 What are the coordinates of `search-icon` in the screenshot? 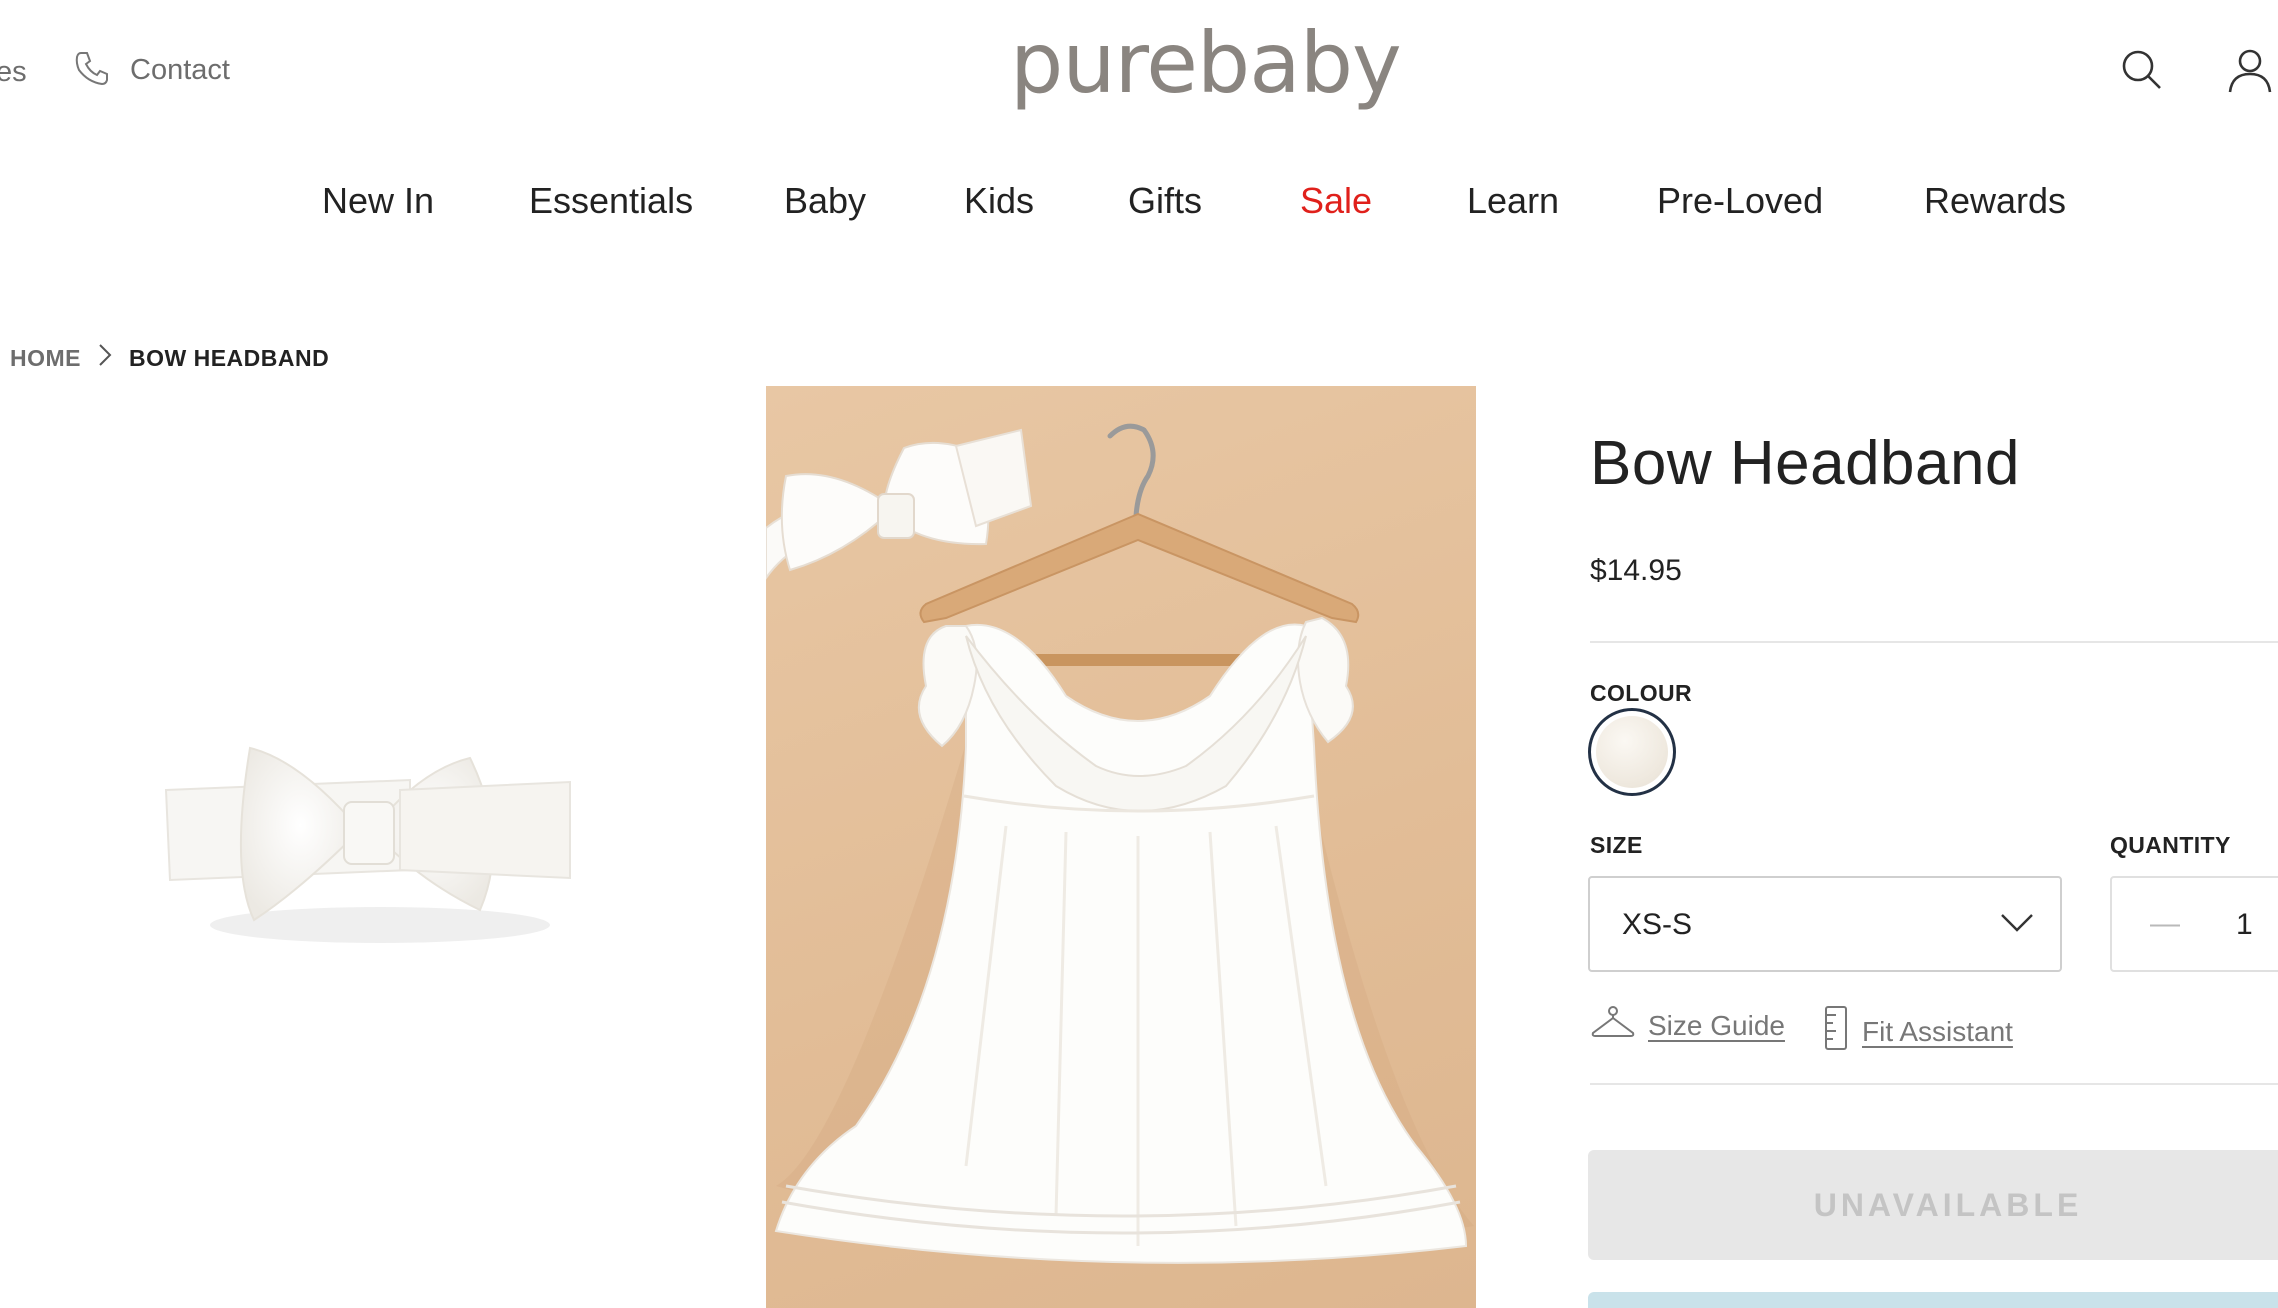 It's located at (2142, 72).